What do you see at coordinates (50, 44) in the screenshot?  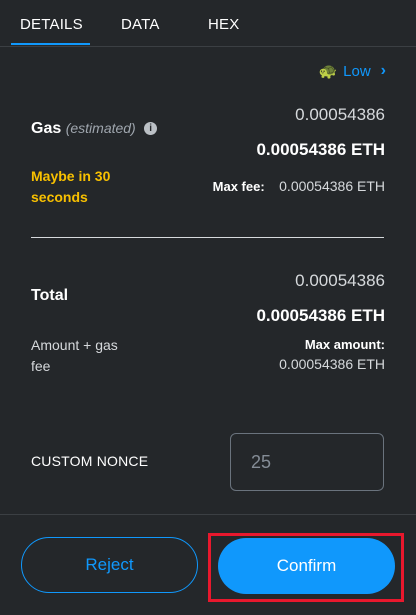 I see `active-tab-indicator` at bounding box center [50, 44].